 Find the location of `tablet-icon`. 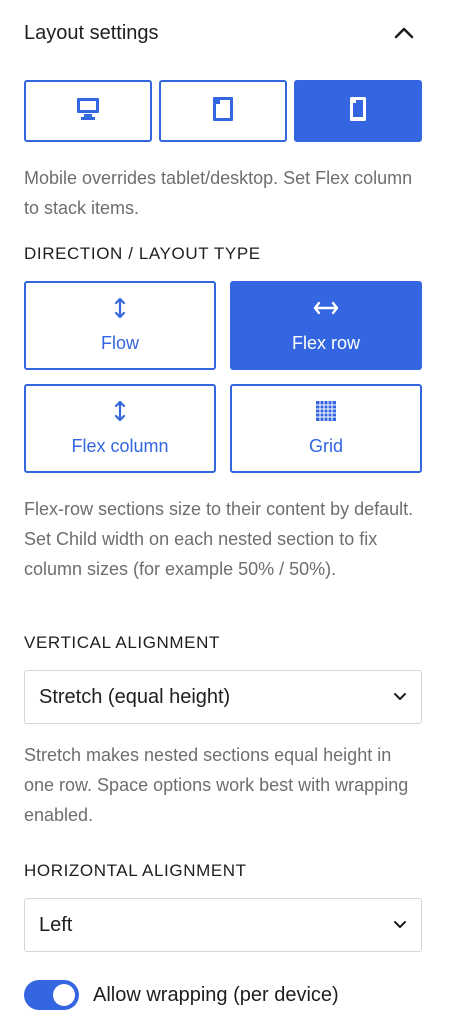

tablet-icon is located at coordinates (223, 111).